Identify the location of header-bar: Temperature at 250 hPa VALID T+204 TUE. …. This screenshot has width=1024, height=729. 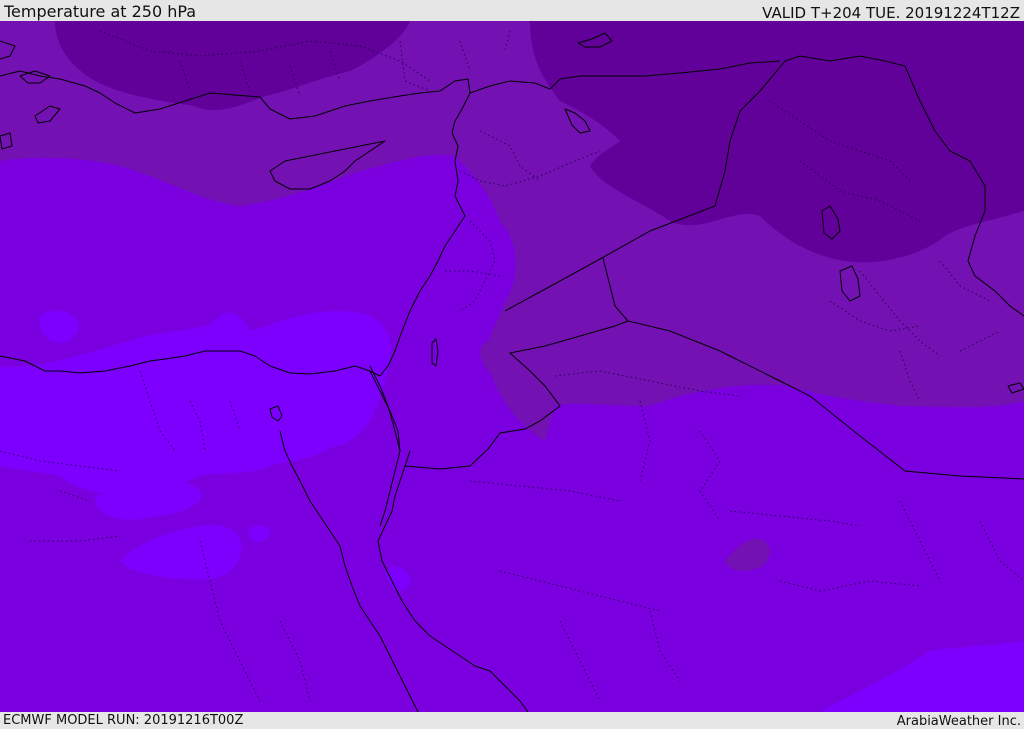
(512, 11).